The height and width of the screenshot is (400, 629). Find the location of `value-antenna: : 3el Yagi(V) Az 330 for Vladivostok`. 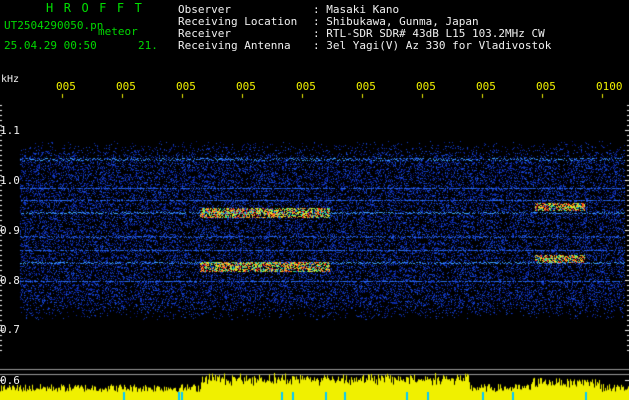

value-antenna: : 3el Yagi(V) Az 330 for Vladivostok is located at coordinates (432, 45).